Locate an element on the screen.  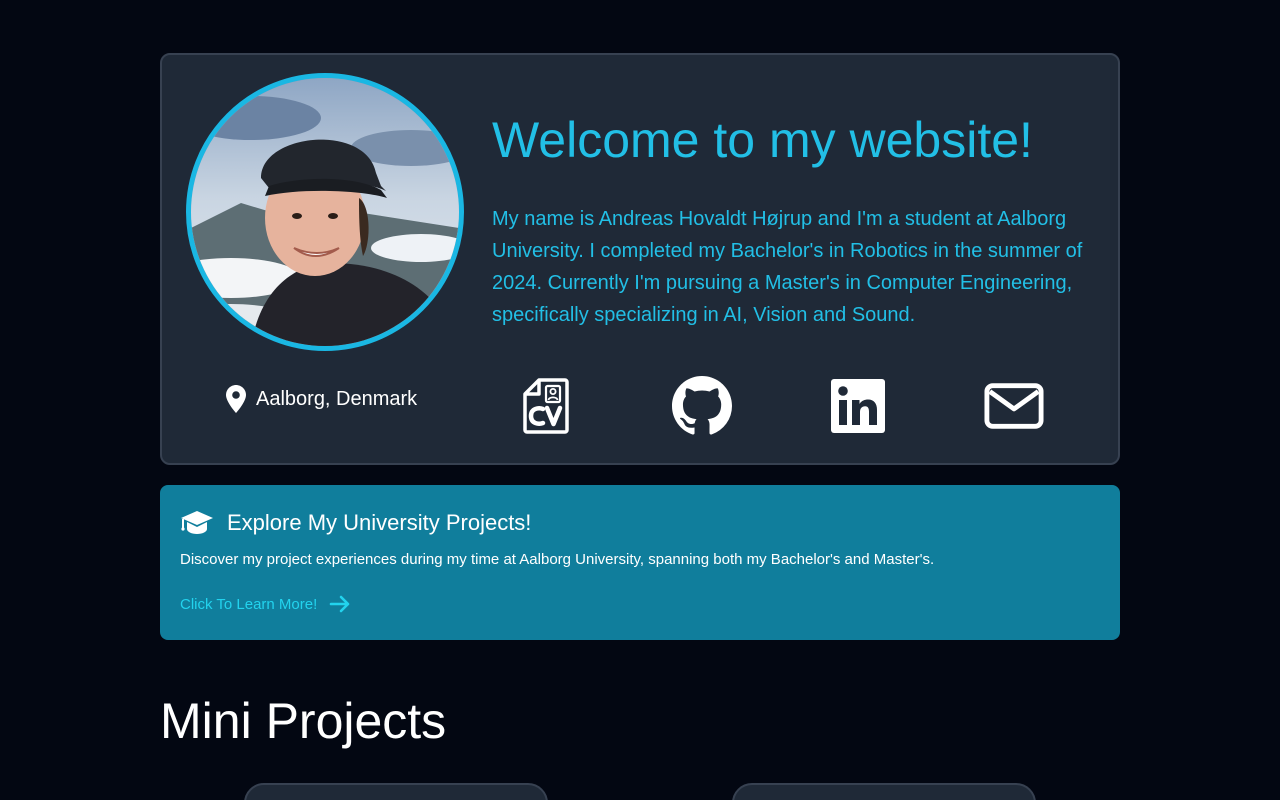
envelope-icon is located at coordinates (1014, 406).